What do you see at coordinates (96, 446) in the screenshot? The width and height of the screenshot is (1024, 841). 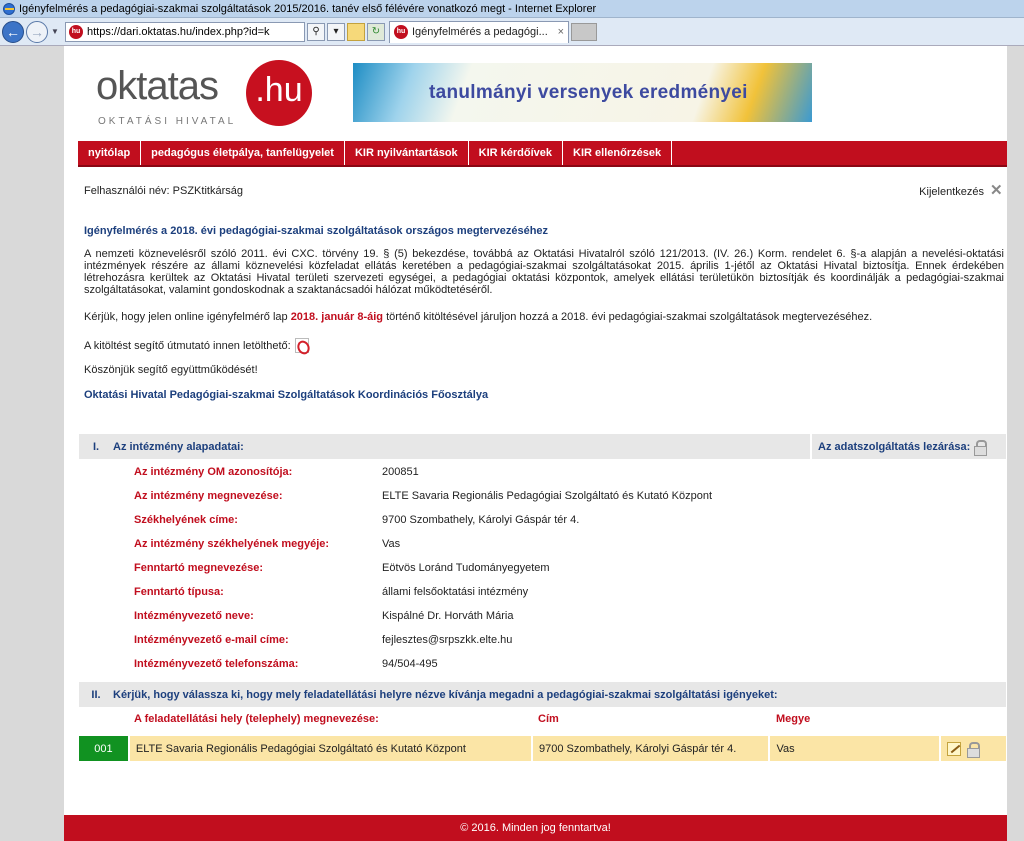 I see `section-1-number: I.` at bounding box center [96, 446].